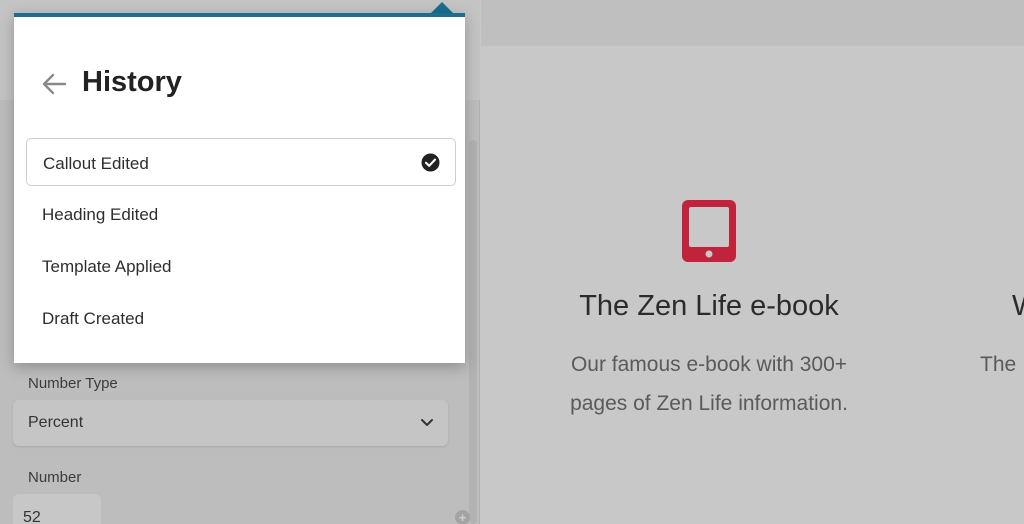  What do you see at coordinates (32, 516) in the screenshot?
I see `number-value: 52` at bounding box center [32, 516].